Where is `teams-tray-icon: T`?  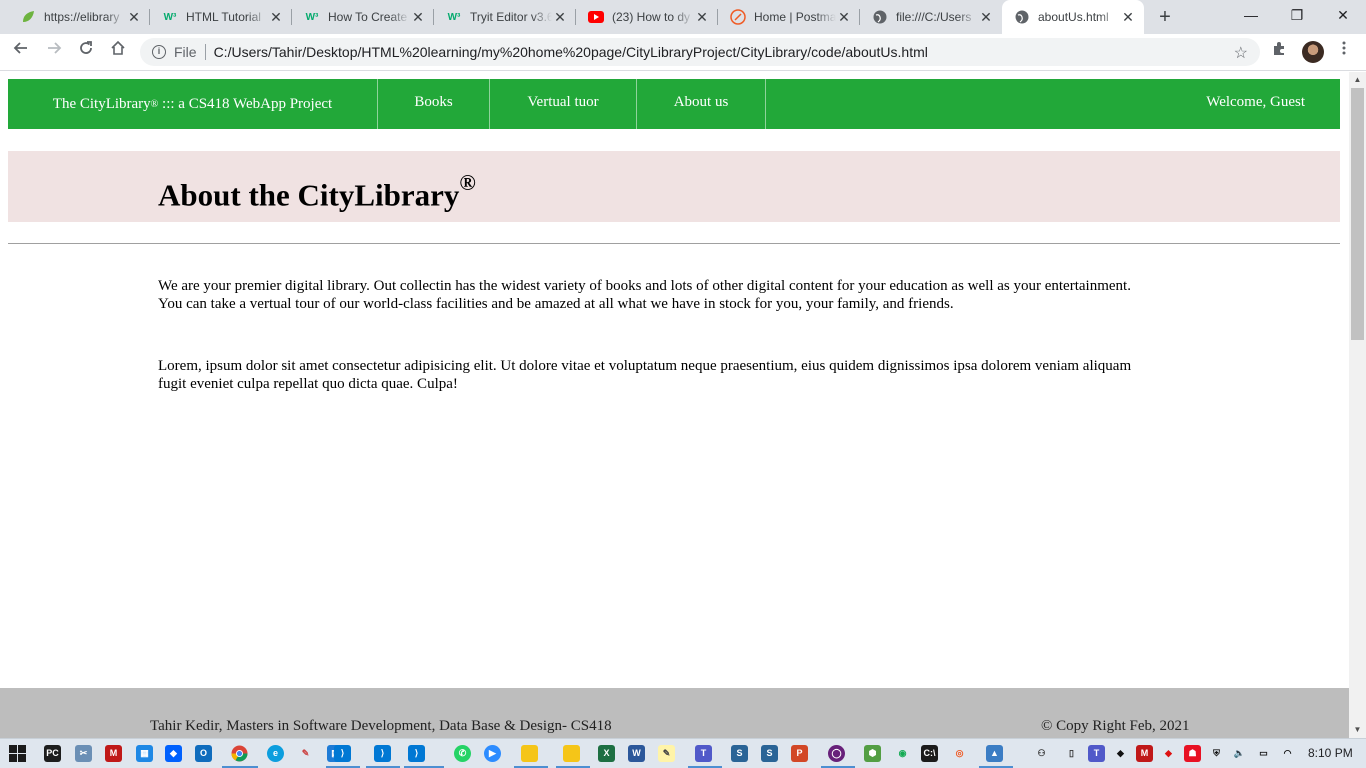
teams-tray-icon: T is located at coordinates (1096, 753).